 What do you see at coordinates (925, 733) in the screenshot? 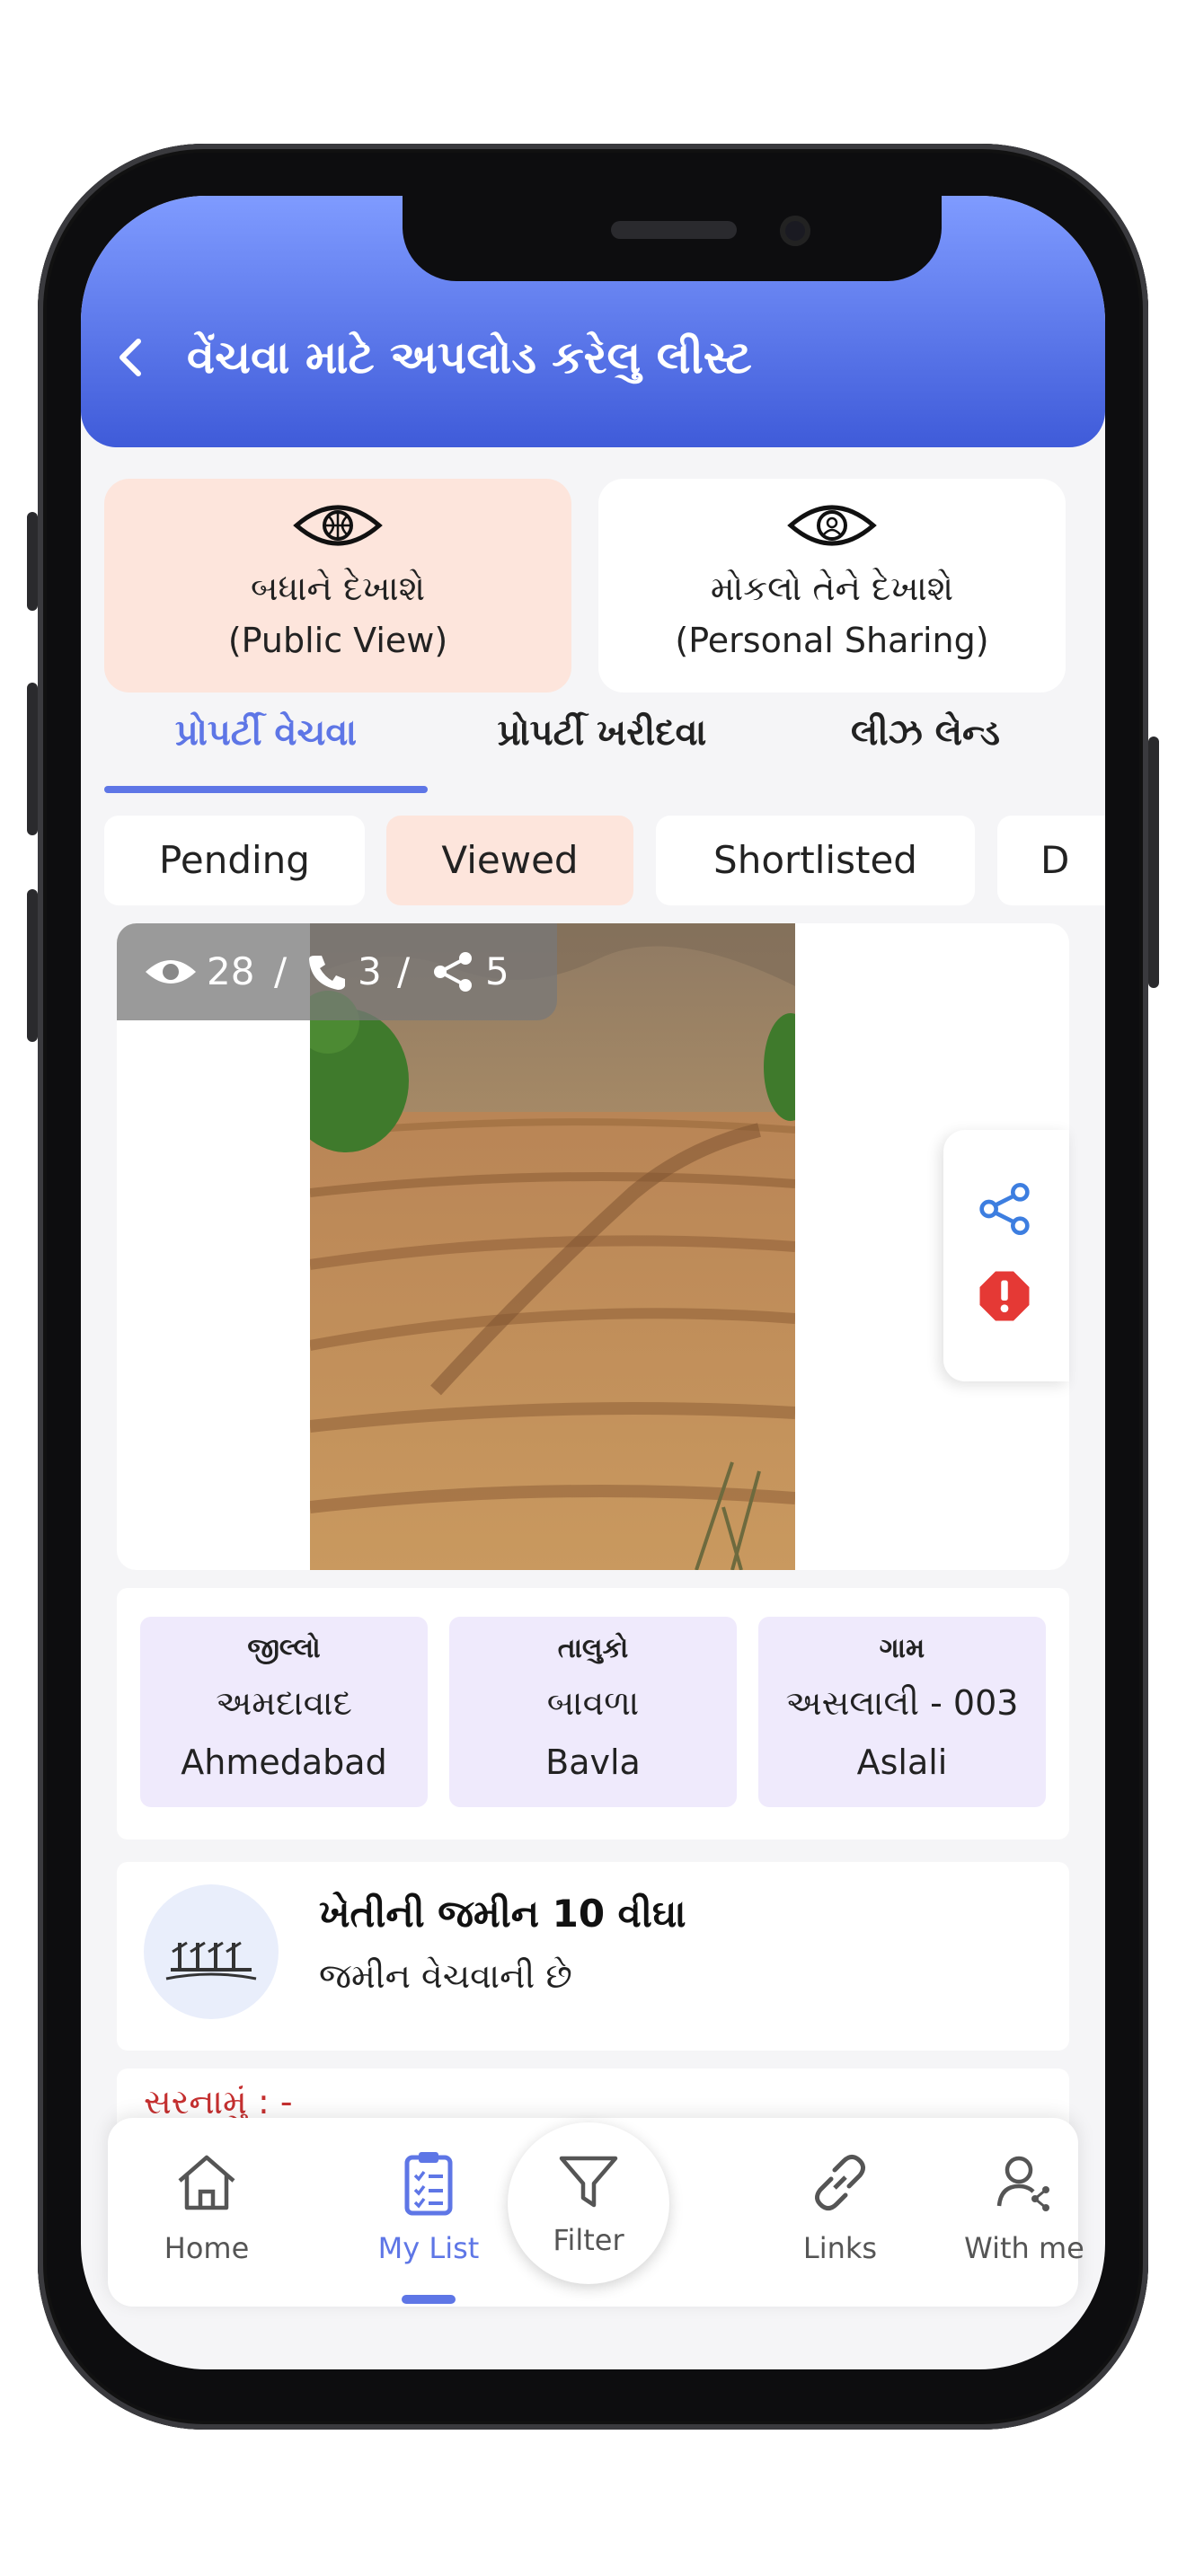
I see `tab-lease-land: લીઝ લેન્ડ` at bounding box center [925, 733].